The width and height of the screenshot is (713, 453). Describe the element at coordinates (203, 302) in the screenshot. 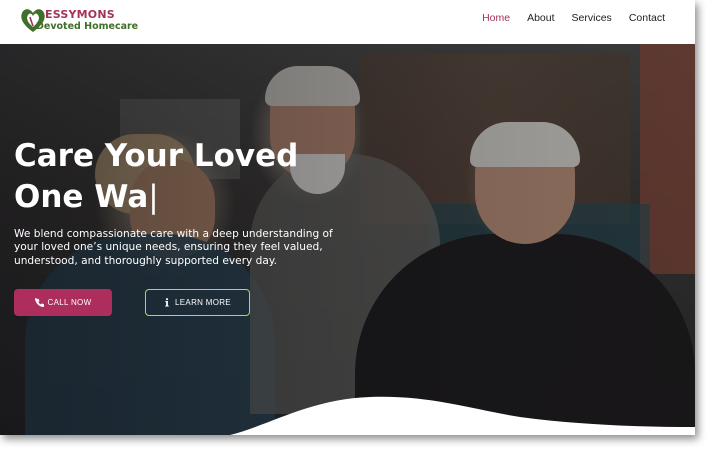

I see `learn-more-label: LEARN MORE` at that location.